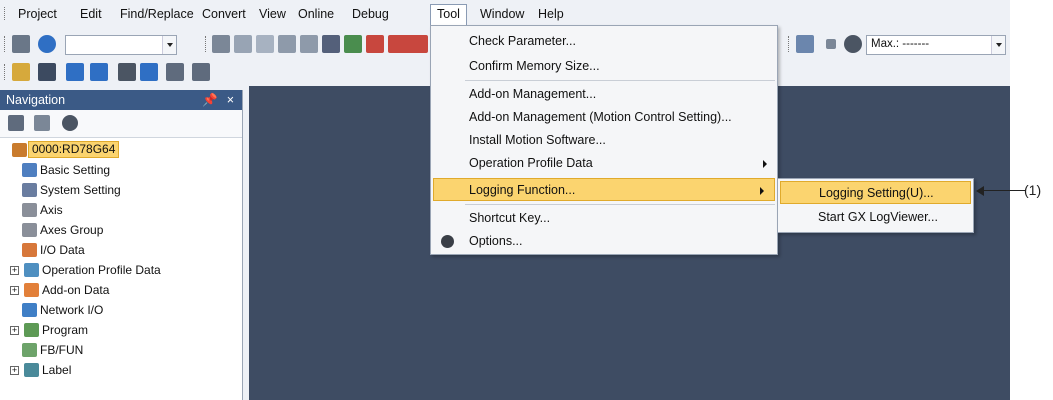  Describe the element at coordinates (316, 14) in the screenshot. I see `menu-online: Online` at that location.